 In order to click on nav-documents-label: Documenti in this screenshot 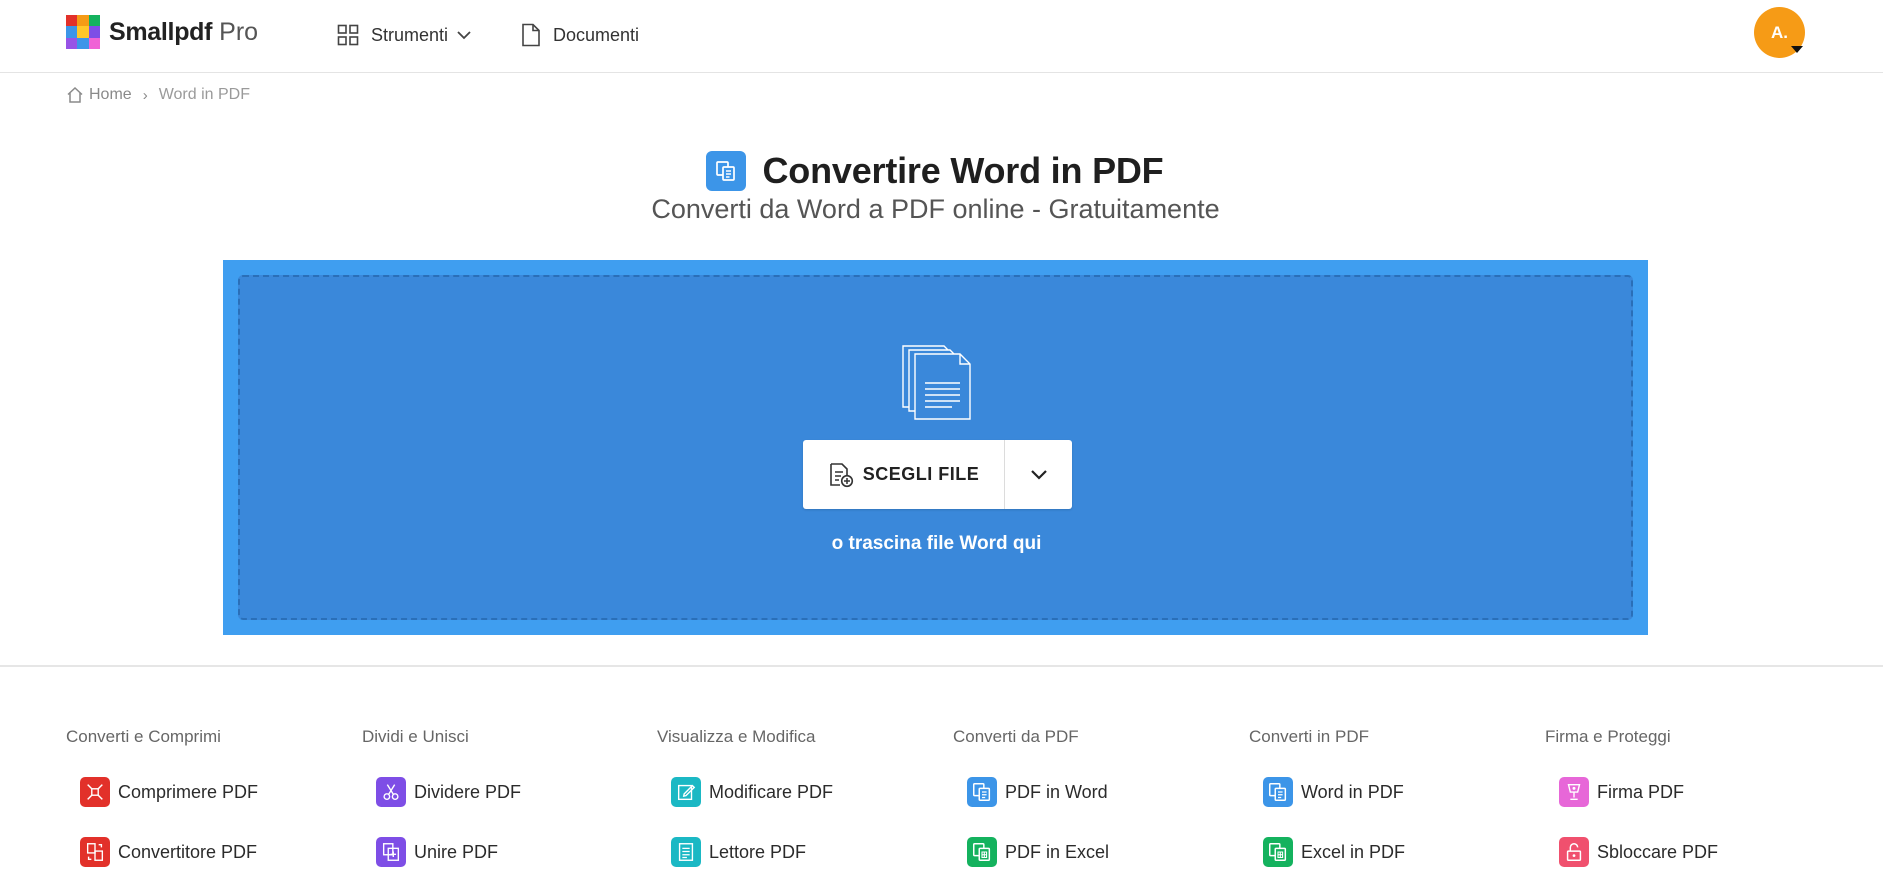, I will do `click(596, 34)`.